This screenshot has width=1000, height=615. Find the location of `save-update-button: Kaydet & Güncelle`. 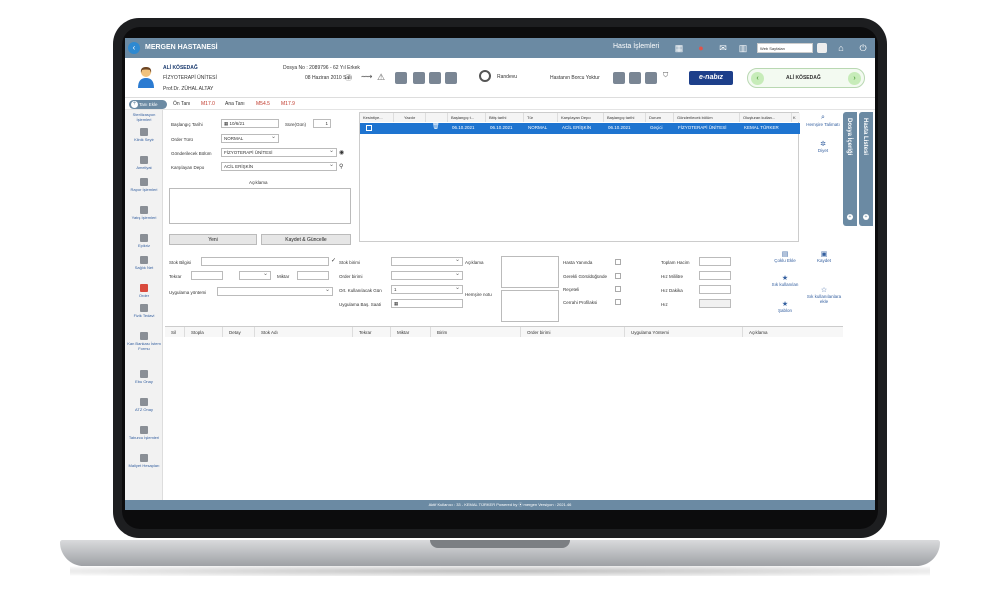

save-update-button: Kaydet & Güncelle is located at coordinates (306, 239).